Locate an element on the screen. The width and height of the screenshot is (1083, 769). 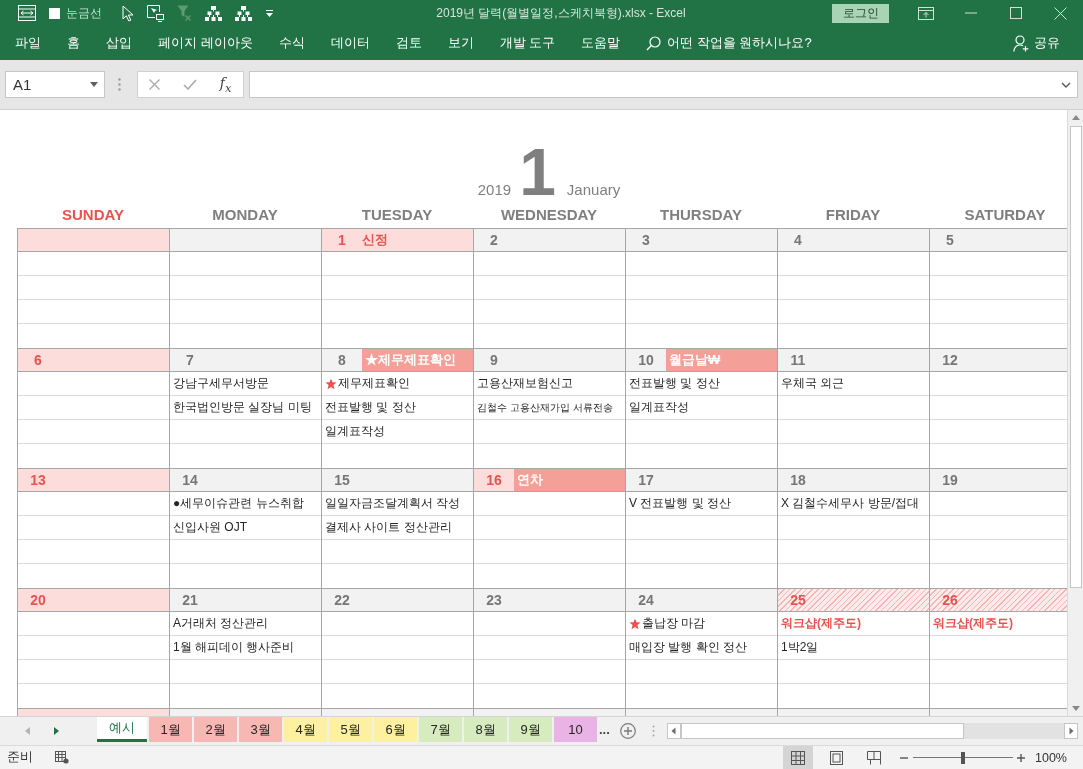
login-button: 로그인 is located at coordinates (860, 13).